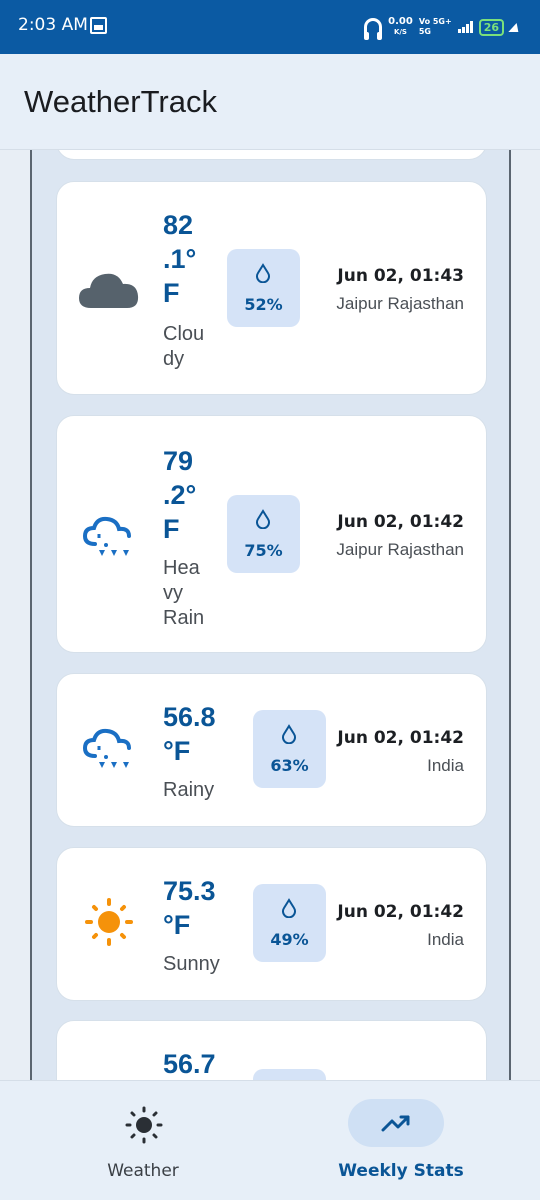 The image size is (540, 1200). I want to click on humidity-badge: 63%, so click(289, 749).